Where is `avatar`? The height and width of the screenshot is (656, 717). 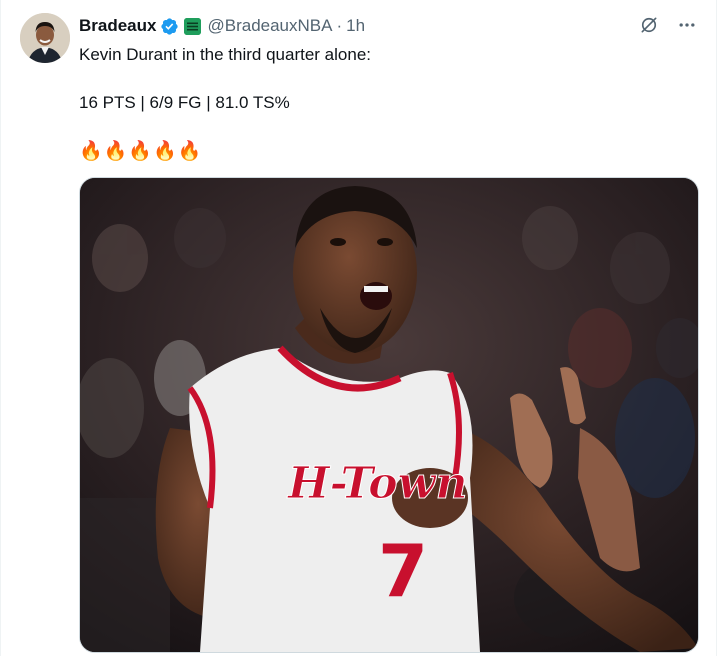 avatar is located at coordinates (45, 38).